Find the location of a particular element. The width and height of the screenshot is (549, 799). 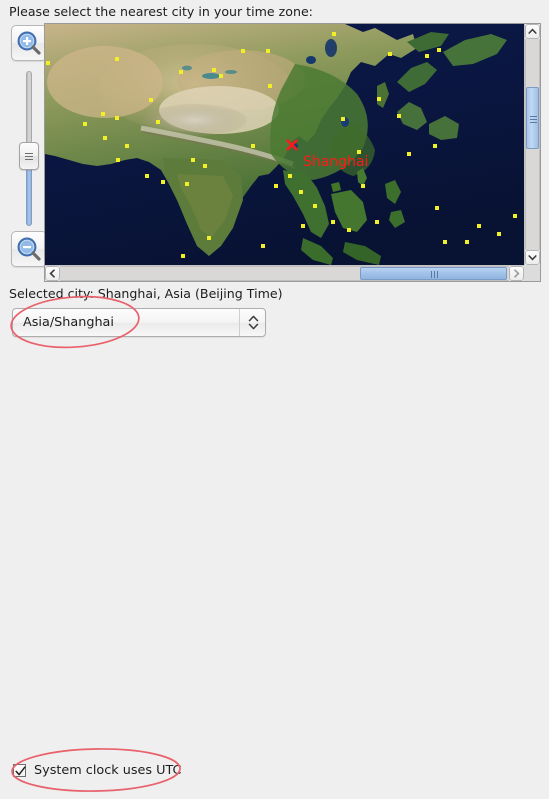

map-zoom-controls is located at coordinates (27, 152).